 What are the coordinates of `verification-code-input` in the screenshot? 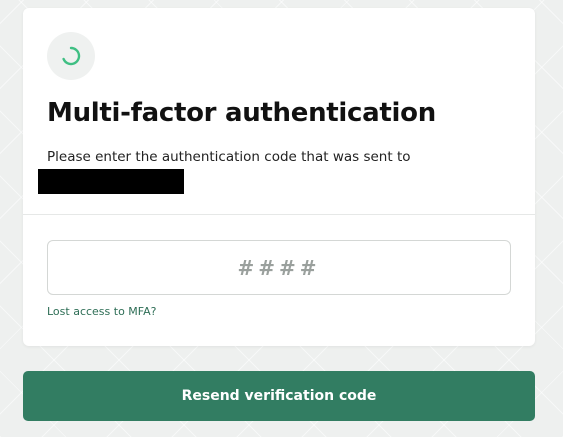 It's located at (279, 267).